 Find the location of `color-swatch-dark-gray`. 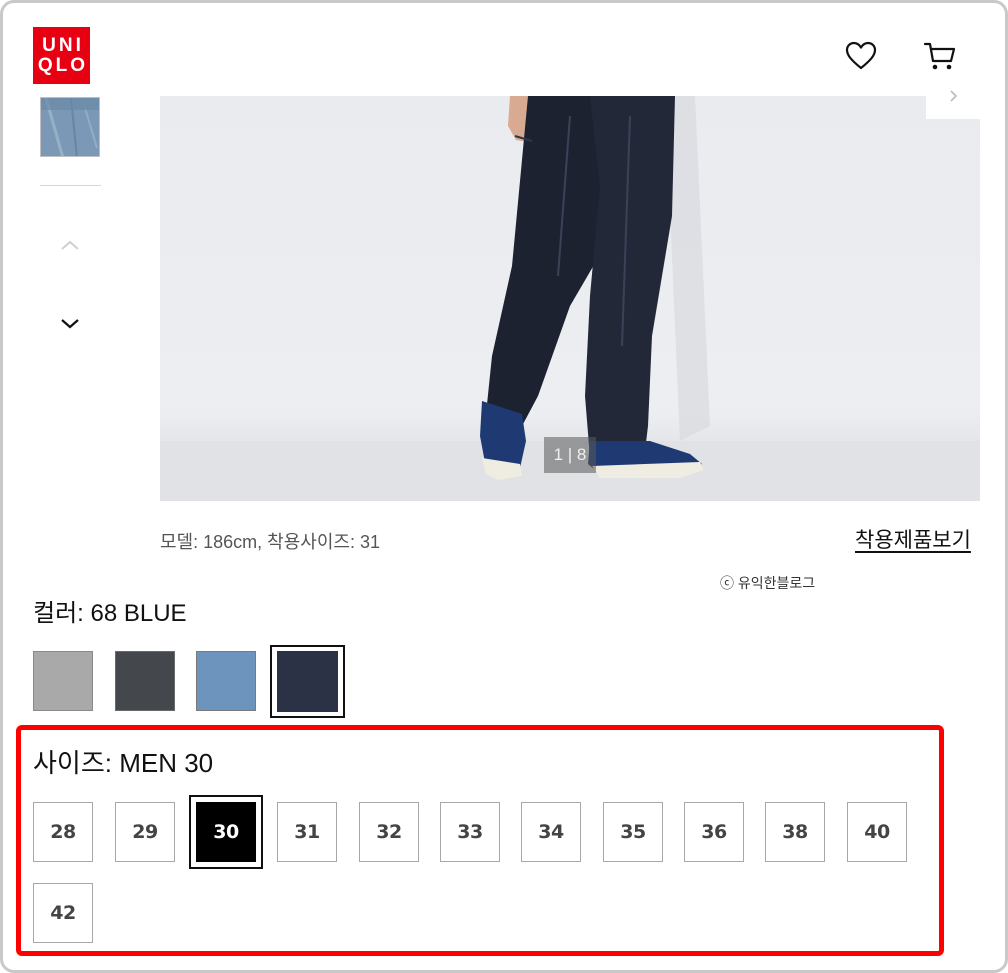

color-swatch-dark-gray is located at coordinates (145, 681).